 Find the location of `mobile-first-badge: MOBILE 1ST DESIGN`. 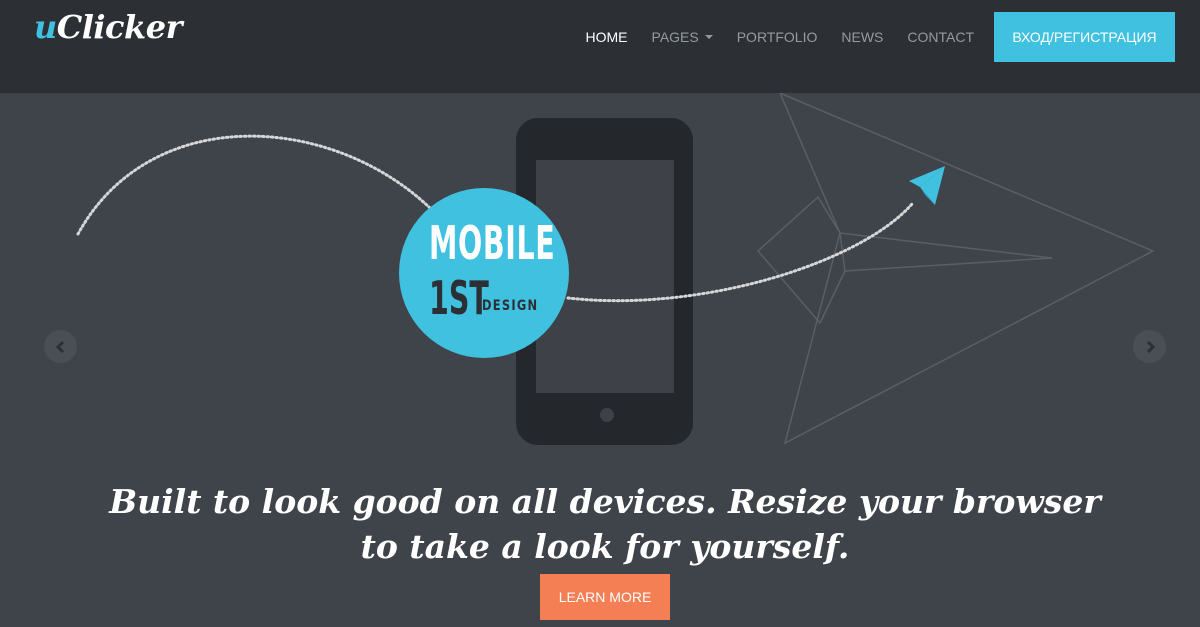

mobile-first-badge: MOBILE 1ST DESIGN is located at coordinates (484, 273).